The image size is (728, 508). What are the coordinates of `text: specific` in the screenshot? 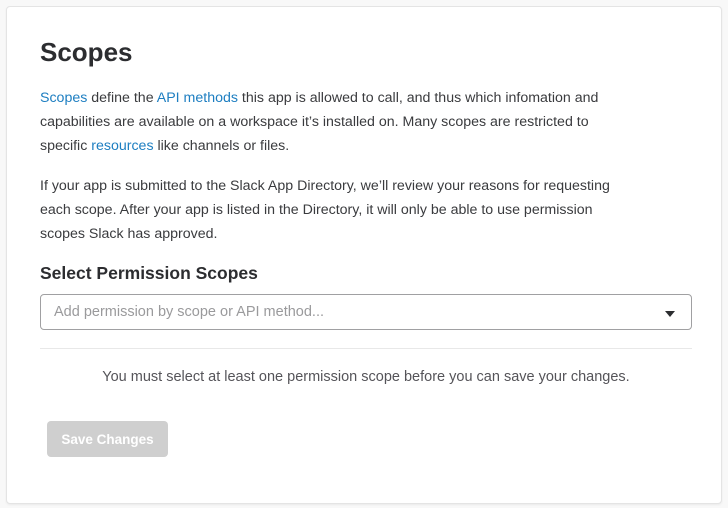 It's located at (66, 146).